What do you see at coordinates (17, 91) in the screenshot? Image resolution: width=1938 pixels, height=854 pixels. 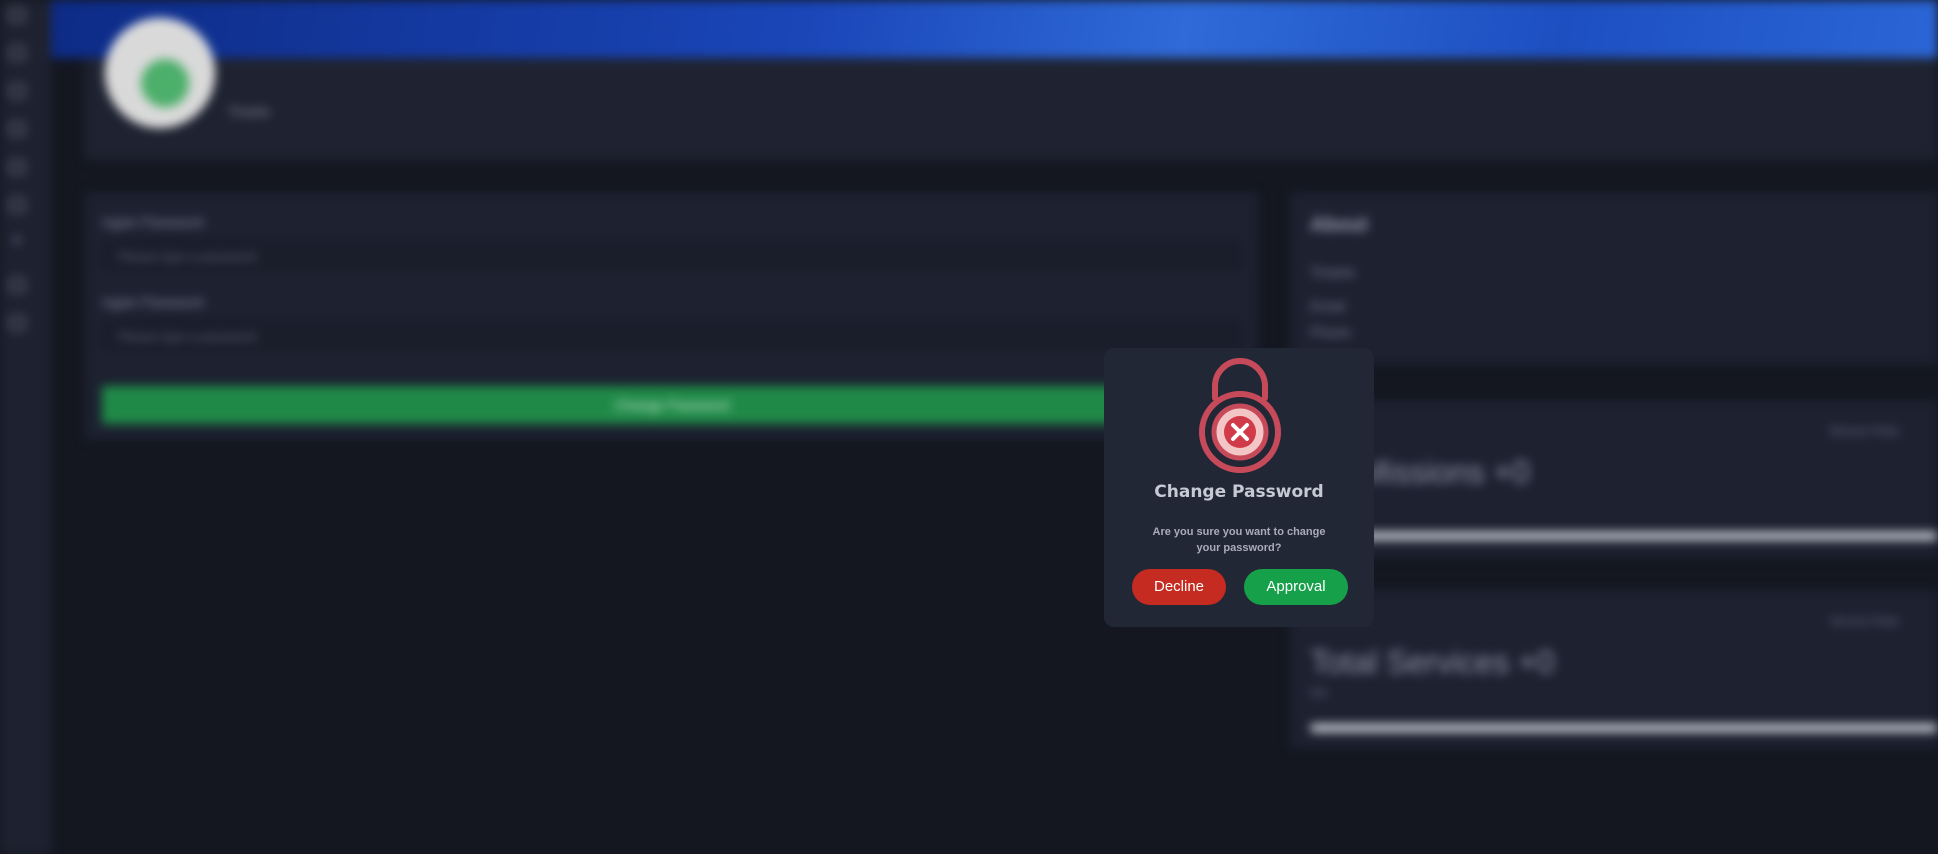 I see `card-icon` at bounding box center [17, 91].